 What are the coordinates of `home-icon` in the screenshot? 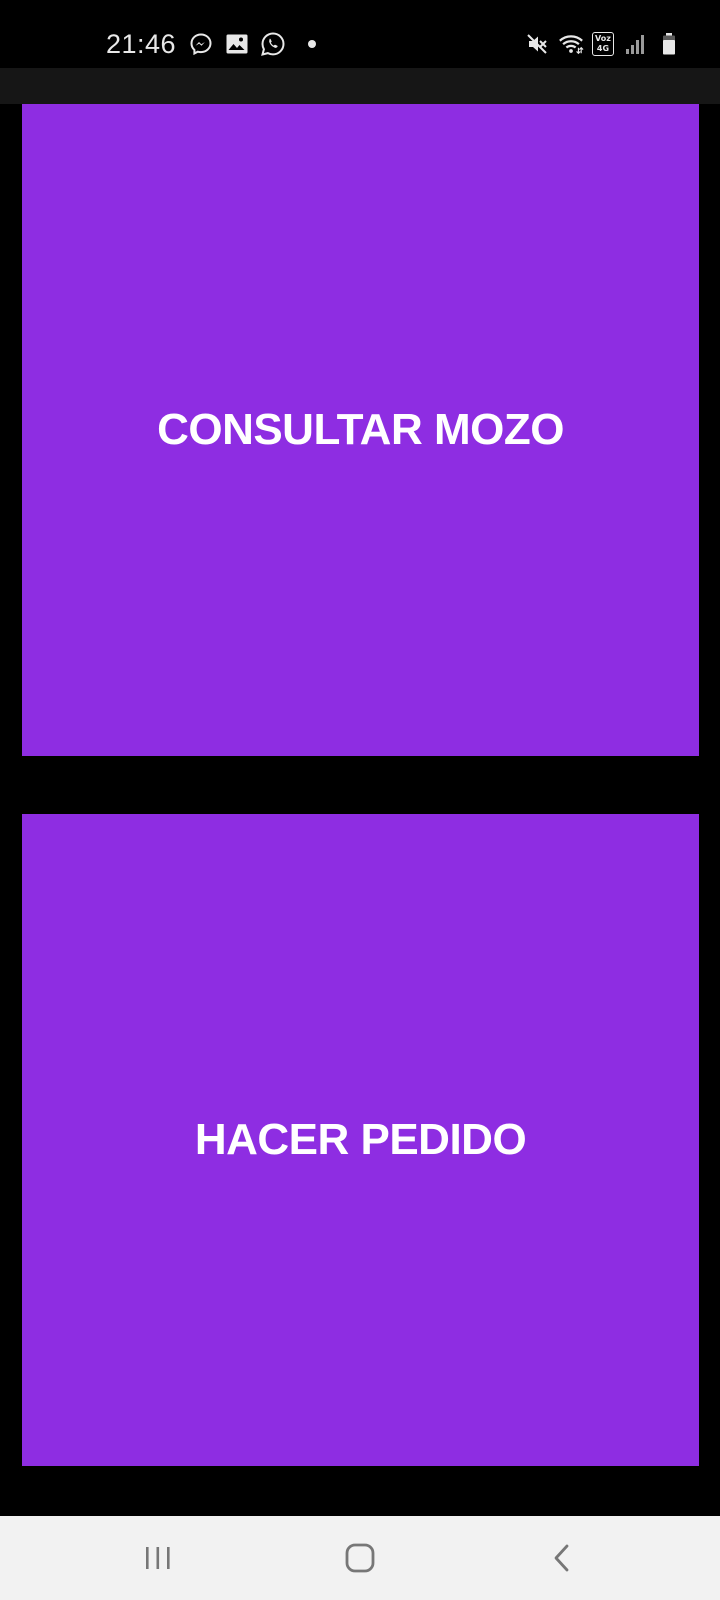 It's located at (360, 1558).